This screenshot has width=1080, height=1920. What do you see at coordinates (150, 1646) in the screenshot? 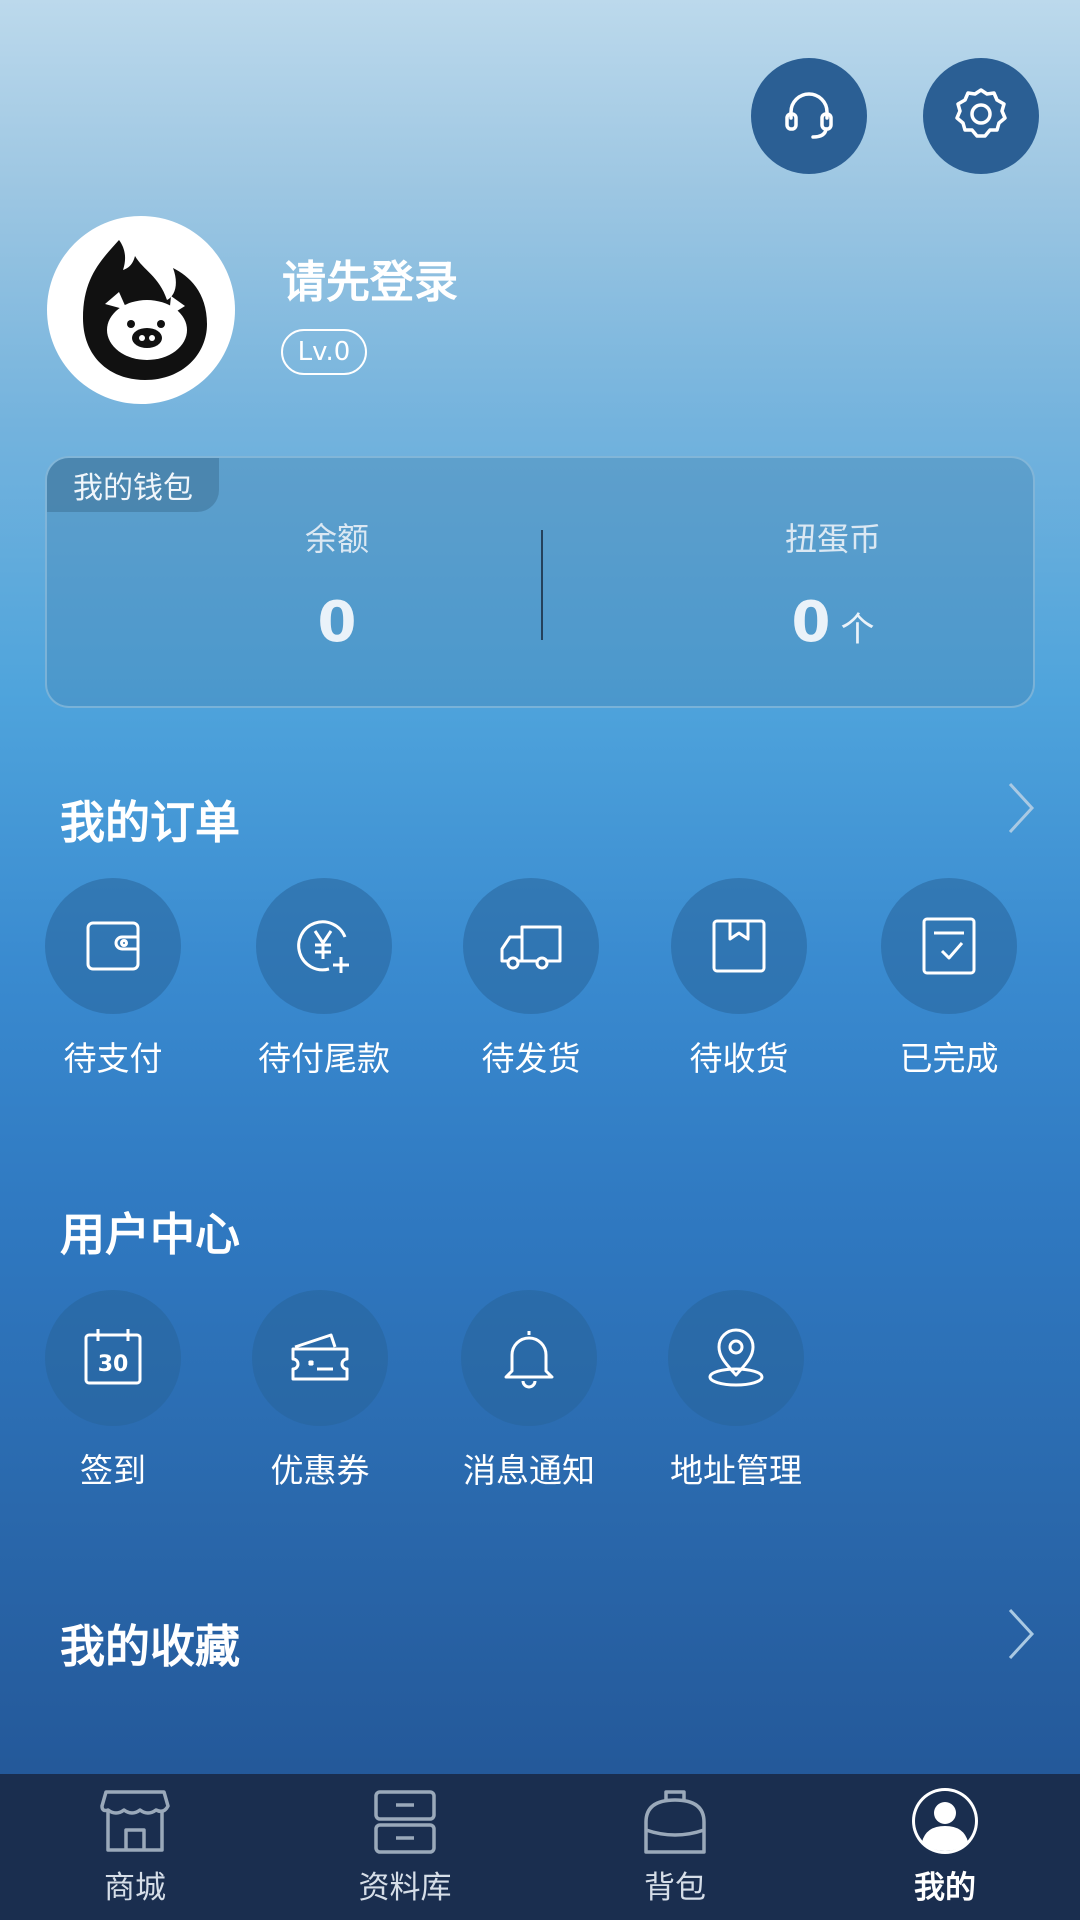
I see `favorites-title: 我的收藏` at bounding box center [150, 1646].